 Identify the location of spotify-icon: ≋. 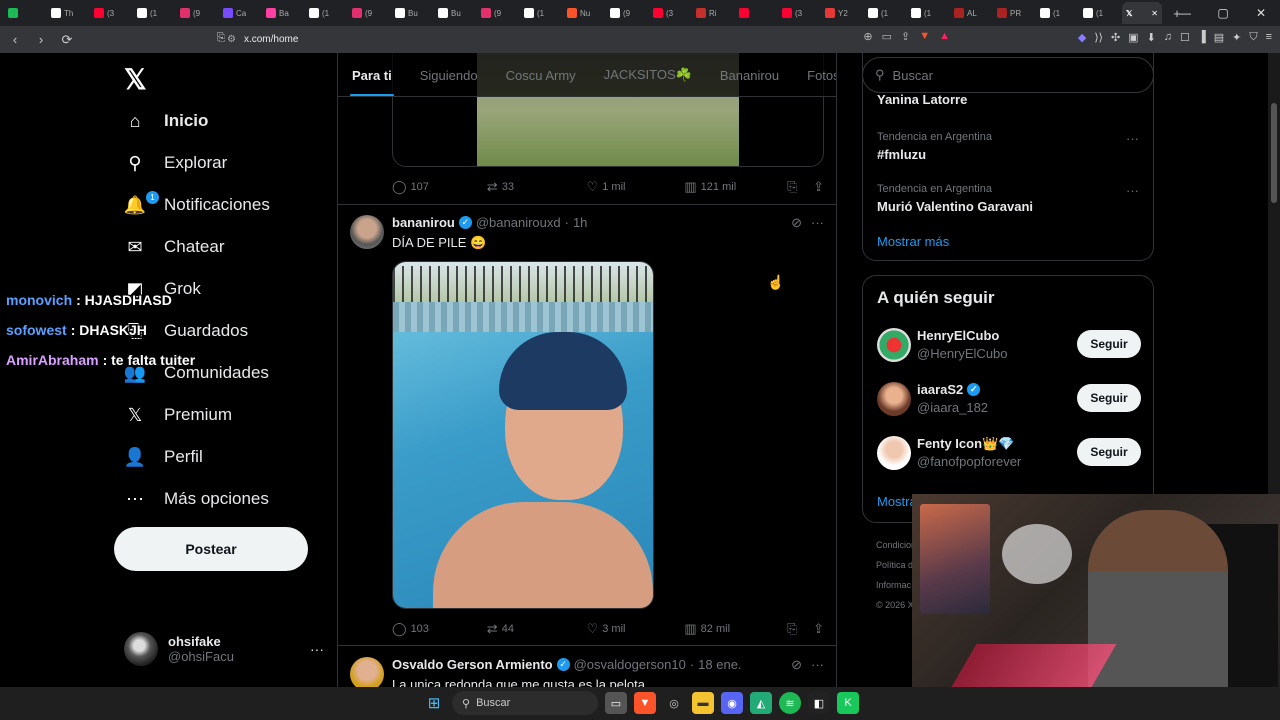
(790, 703).